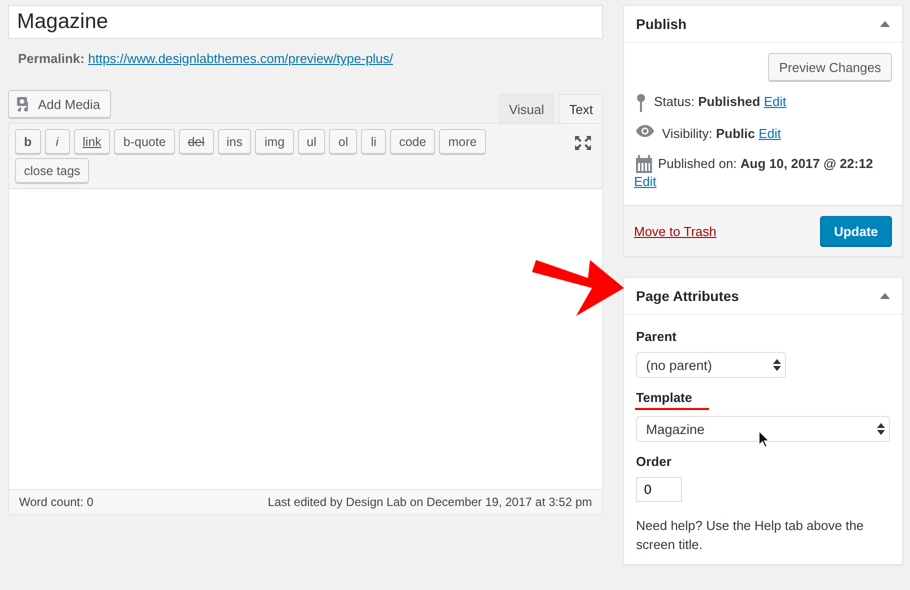 The image size is (910, 590). I want to click on field-label: Template, so click(664, 397).